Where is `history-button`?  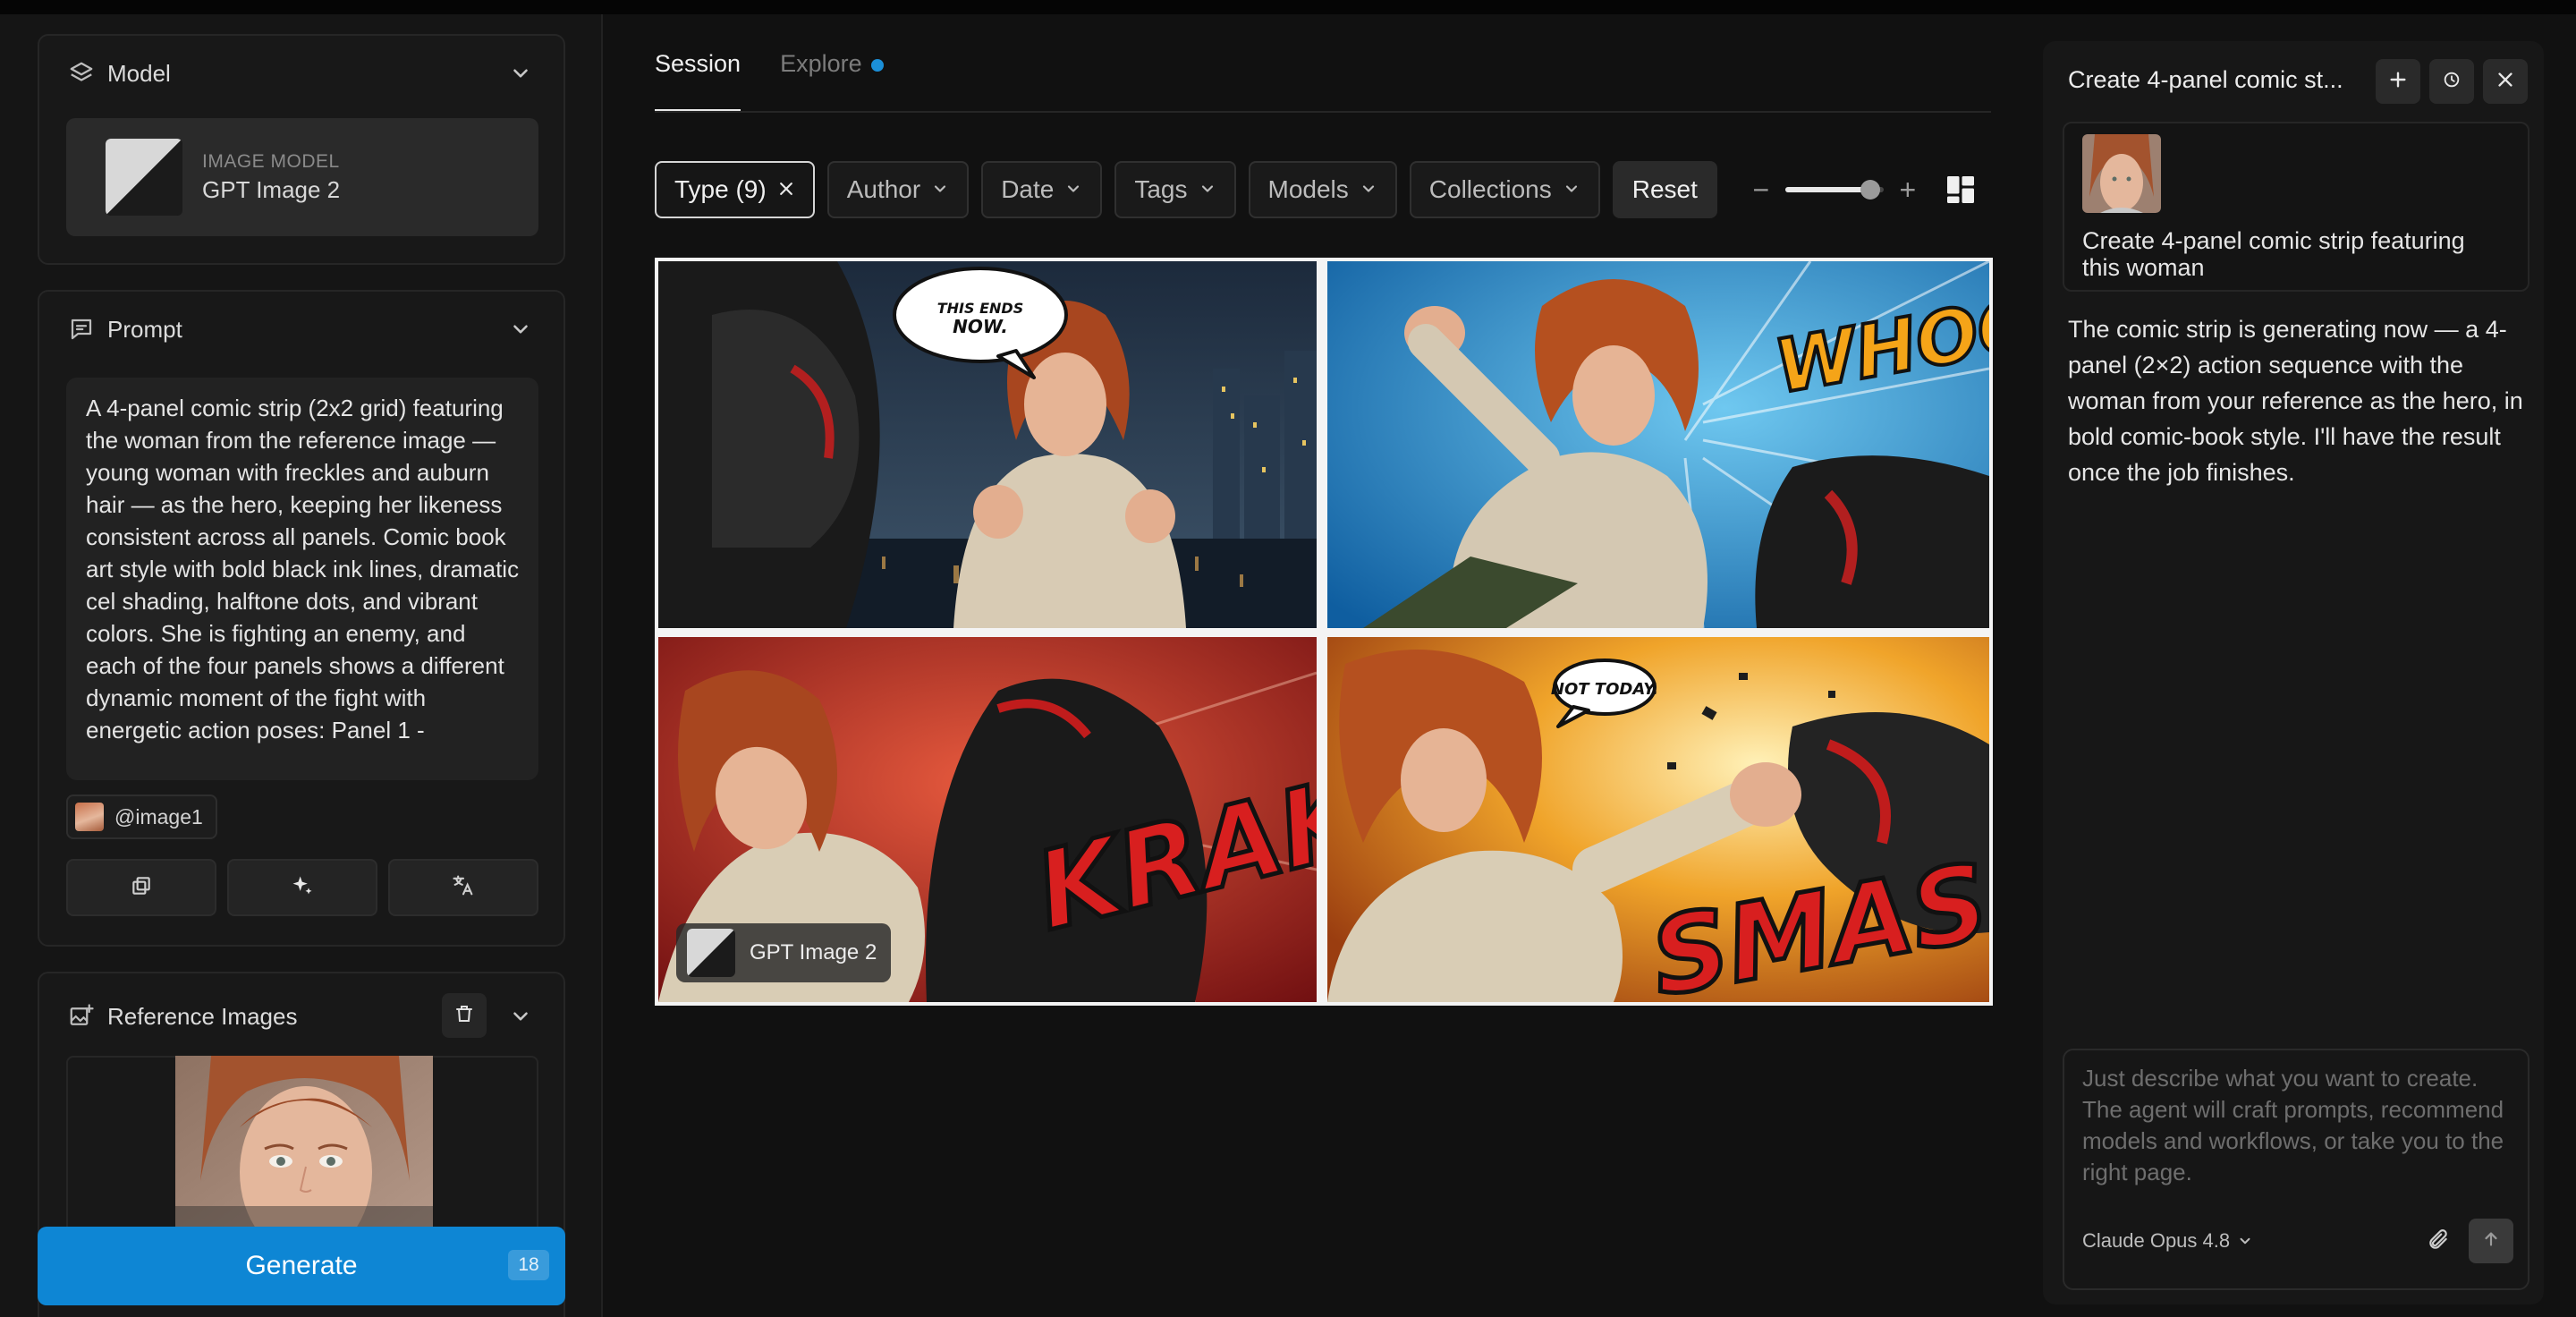 history-button is located at coordinates (2451, 81).